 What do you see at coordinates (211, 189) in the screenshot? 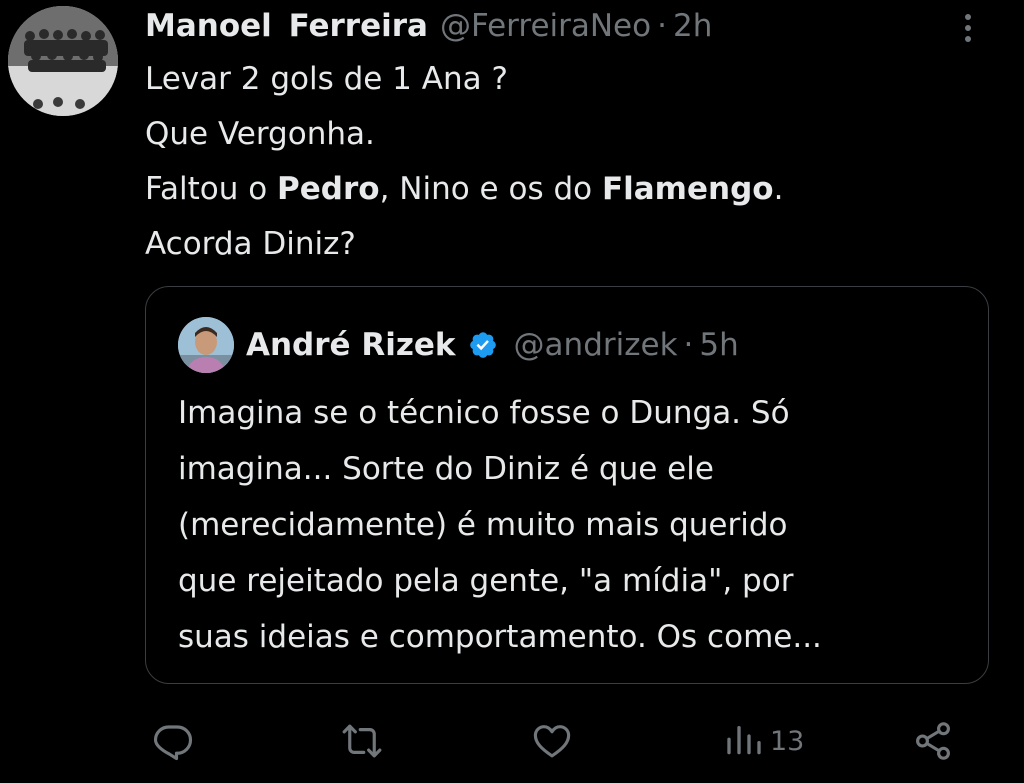
I see `tweet-text-segment: Faltou o` at bounding box center [211, 189].